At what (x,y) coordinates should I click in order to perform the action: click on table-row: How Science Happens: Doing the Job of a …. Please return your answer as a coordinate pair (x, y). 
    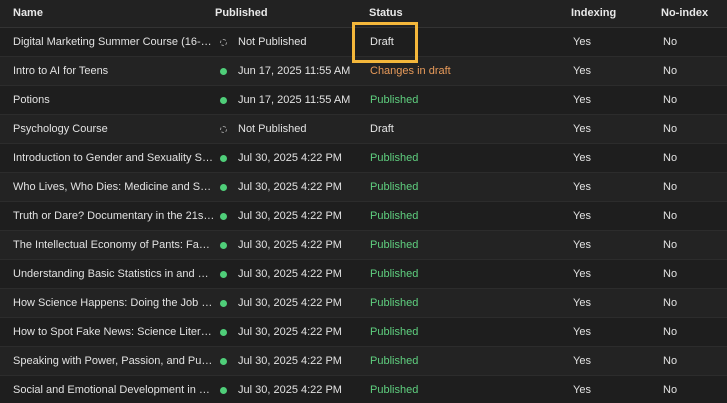
    Looking at the image, I should click on (363, 303).